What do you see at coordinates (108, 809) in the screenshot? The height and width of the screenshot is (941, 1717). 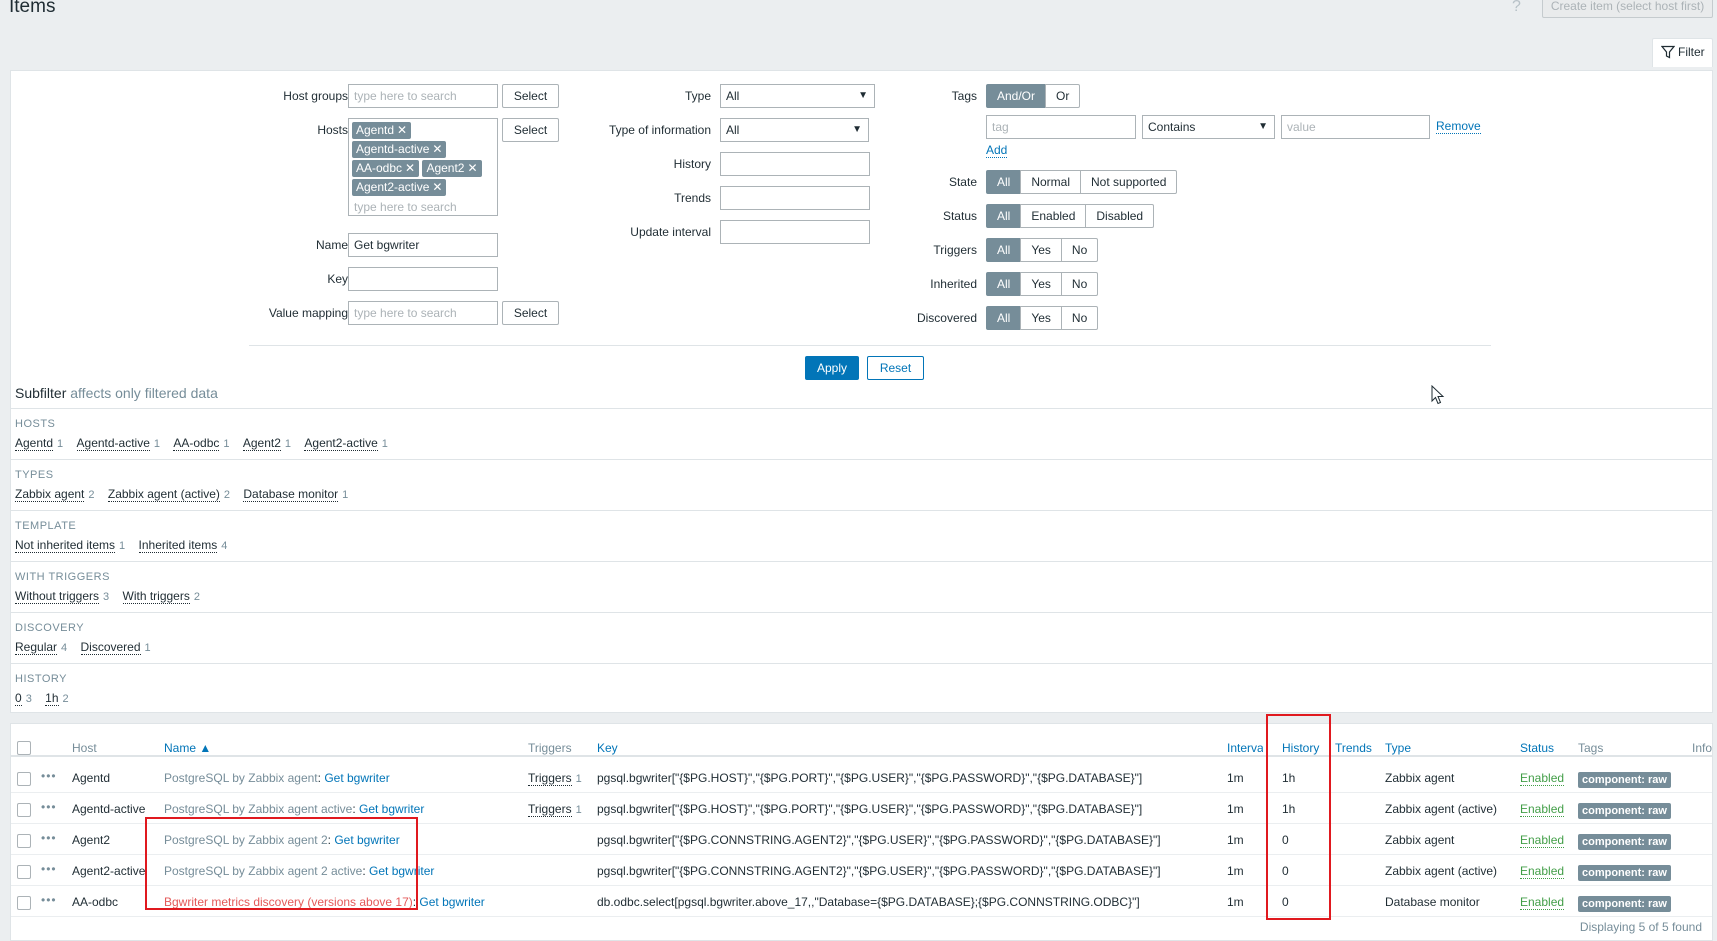 I see `row-host-link: Agentd-active` at bounding box center [108, 809].